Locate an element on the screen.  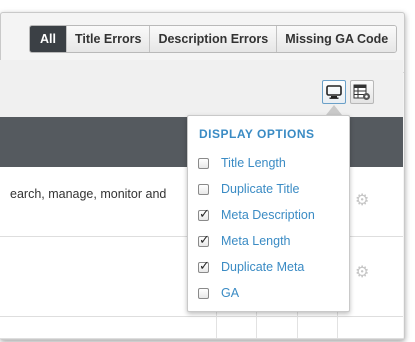
option-ga: GA is located at coordinates (218, 293).